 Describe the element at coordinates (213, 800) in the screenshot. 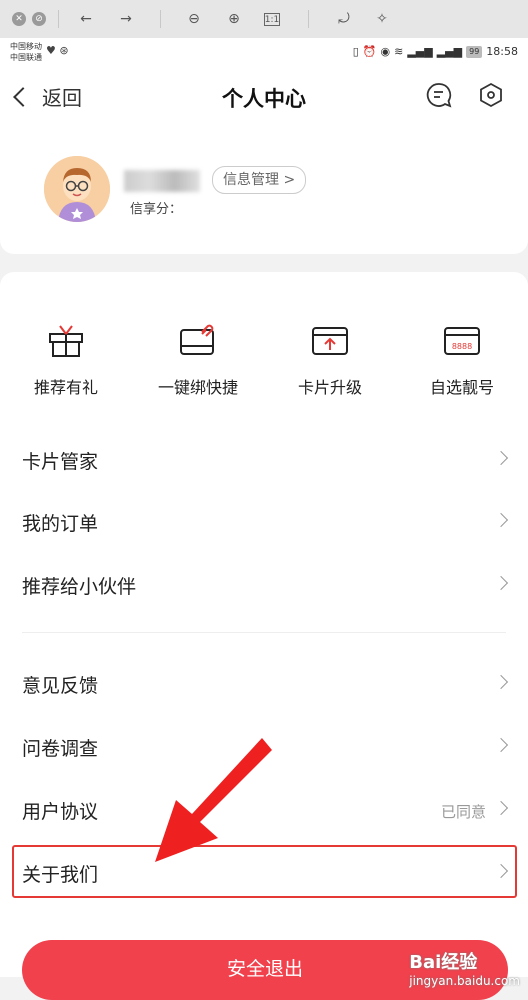

I see `annotation-arrow` at that location.